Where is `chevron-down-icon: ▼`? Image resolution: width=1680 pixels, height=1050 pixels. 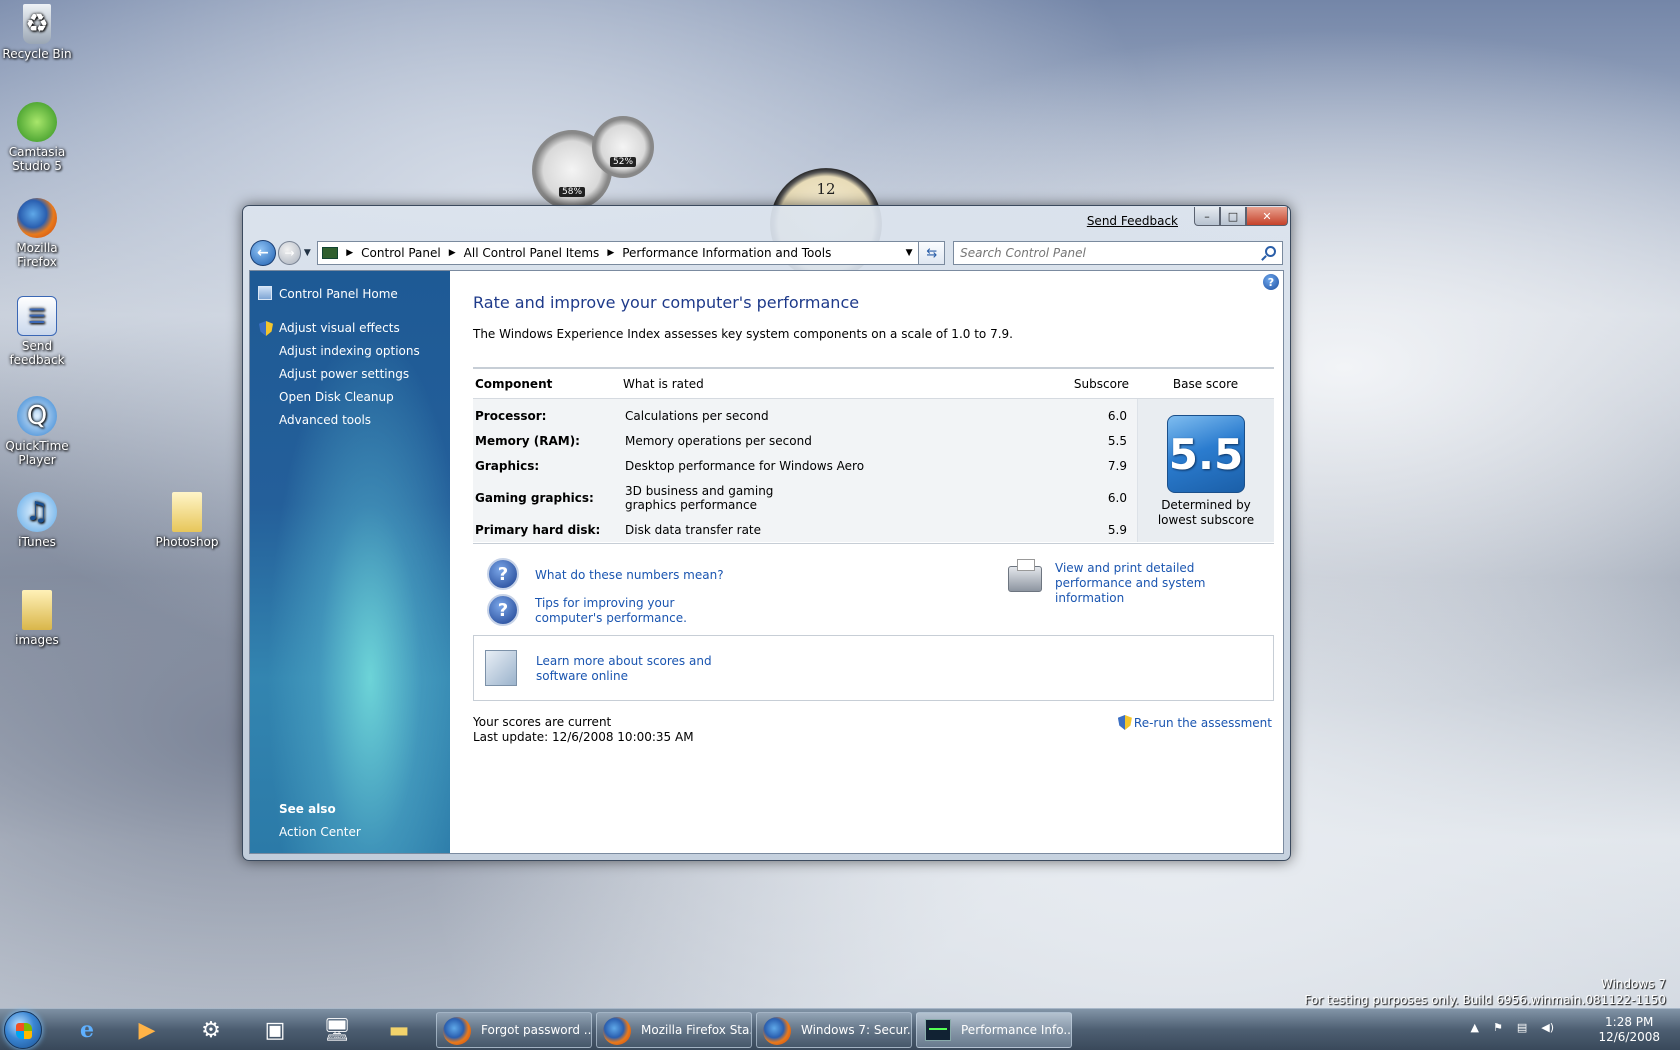
chevron-down-icon: ▼ is located at coordinates (909, 253).